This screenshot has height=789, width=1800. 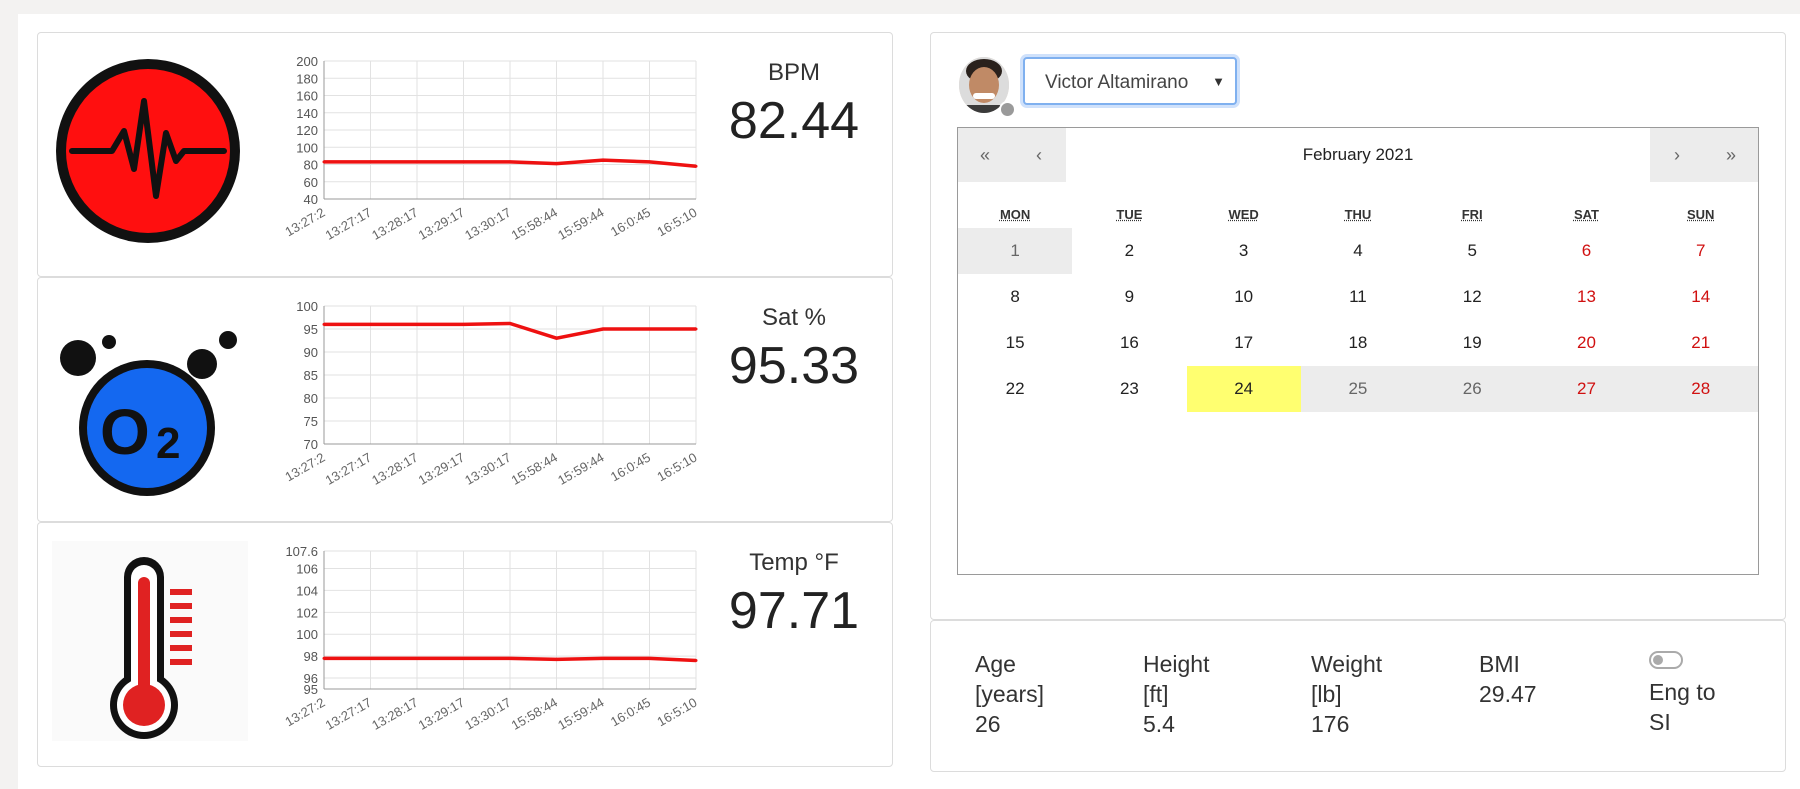 I want to click on calendar-day: 14, so click(x=1701, y=297).